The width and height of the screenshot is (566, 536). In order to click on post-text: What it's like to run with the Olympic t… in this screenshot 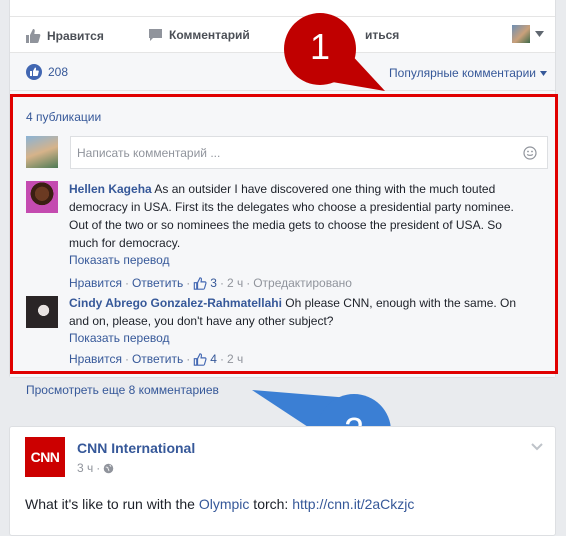, I will do `click(219, 504)`.